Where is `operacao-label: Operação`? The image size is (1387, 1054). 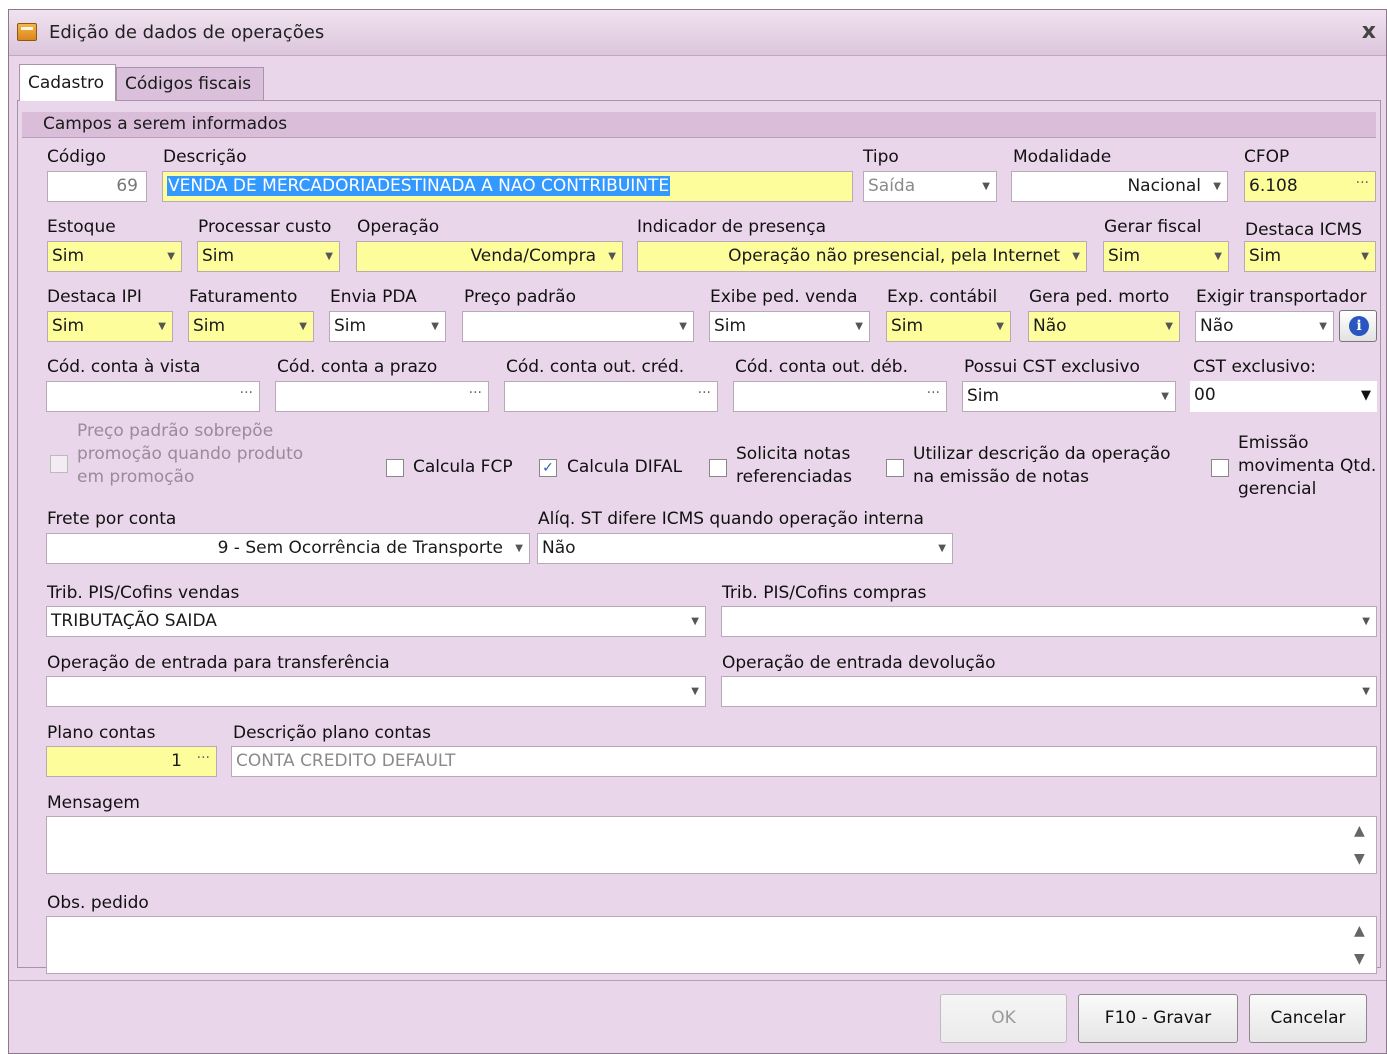 operacao-label: Operação is located at coordinates (398, 227).